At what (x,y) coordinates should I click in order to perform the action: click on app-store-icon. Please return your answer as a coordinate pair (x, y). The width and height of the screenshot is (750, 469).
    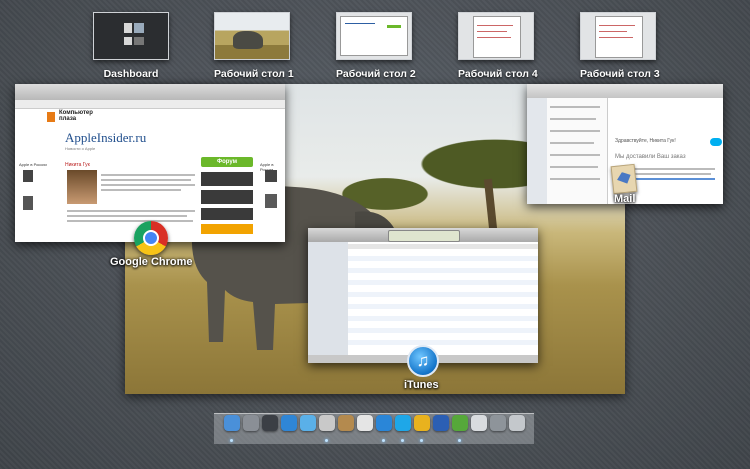
    Looking at the image, I should click on (289, 423).